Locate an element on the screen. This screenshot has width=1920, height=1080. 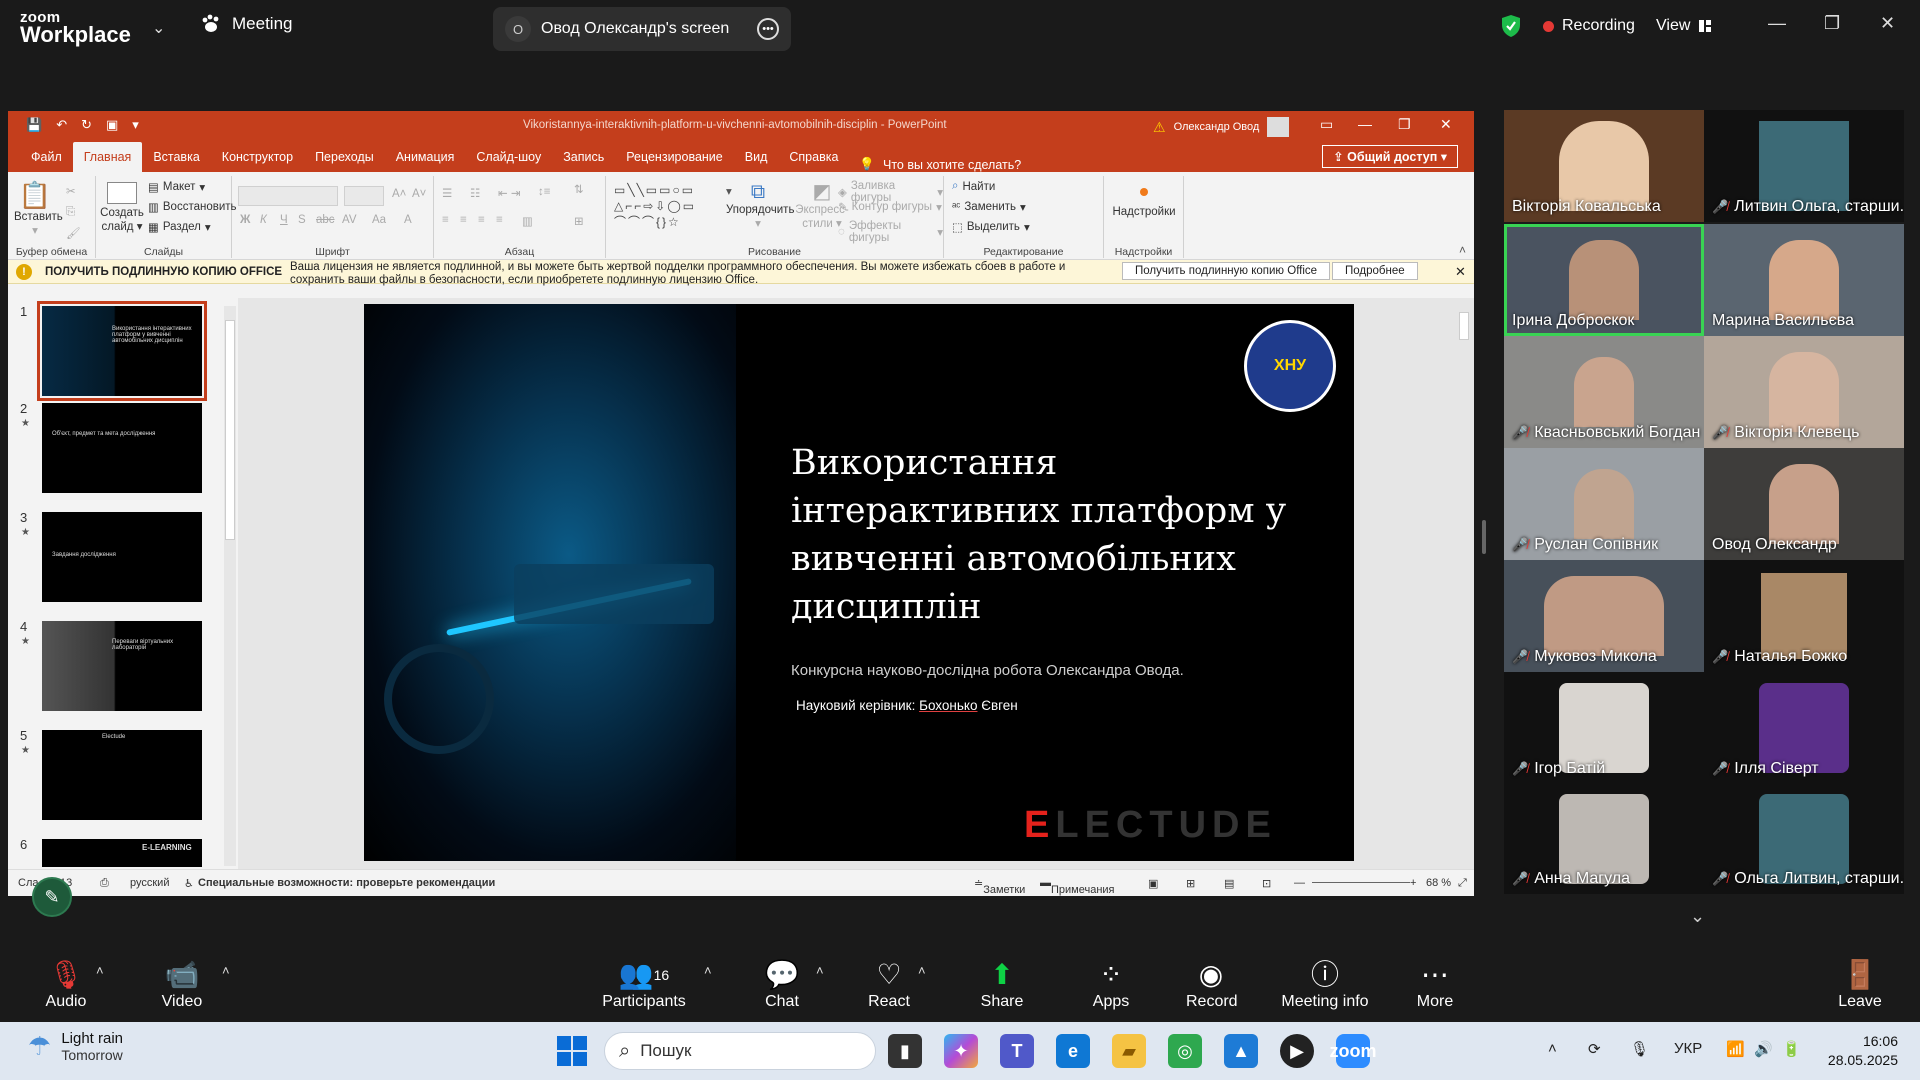
learn-more-button: Подробнее is located at coordinates (1375, 271).